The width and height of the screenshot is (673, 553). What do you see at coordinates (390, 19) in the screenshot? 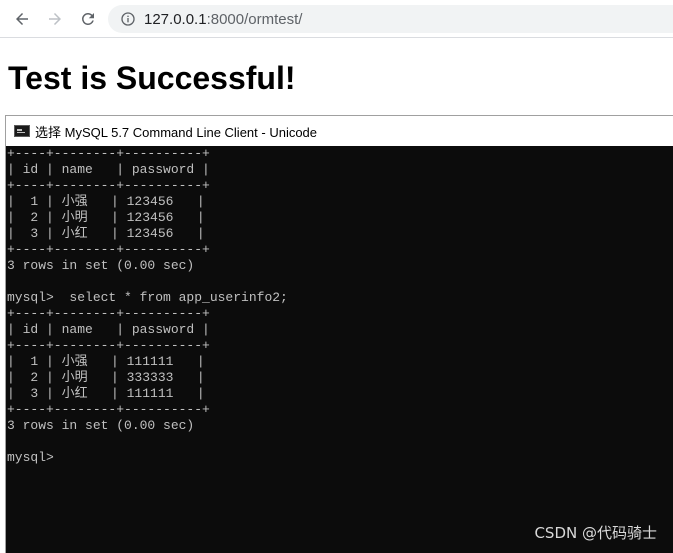
I see `address-bar: 127.0.0.1:8000/ormtest/` at bounding box center [390, 19].